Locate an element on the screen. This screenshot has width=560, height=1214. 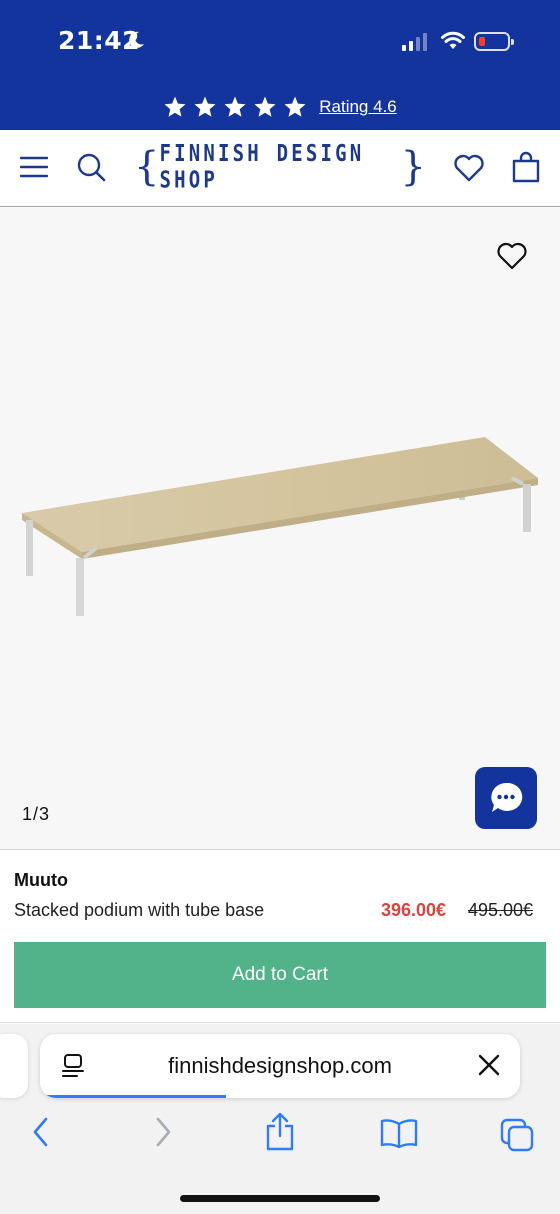
chat-button is located at coordinates (506, 798).